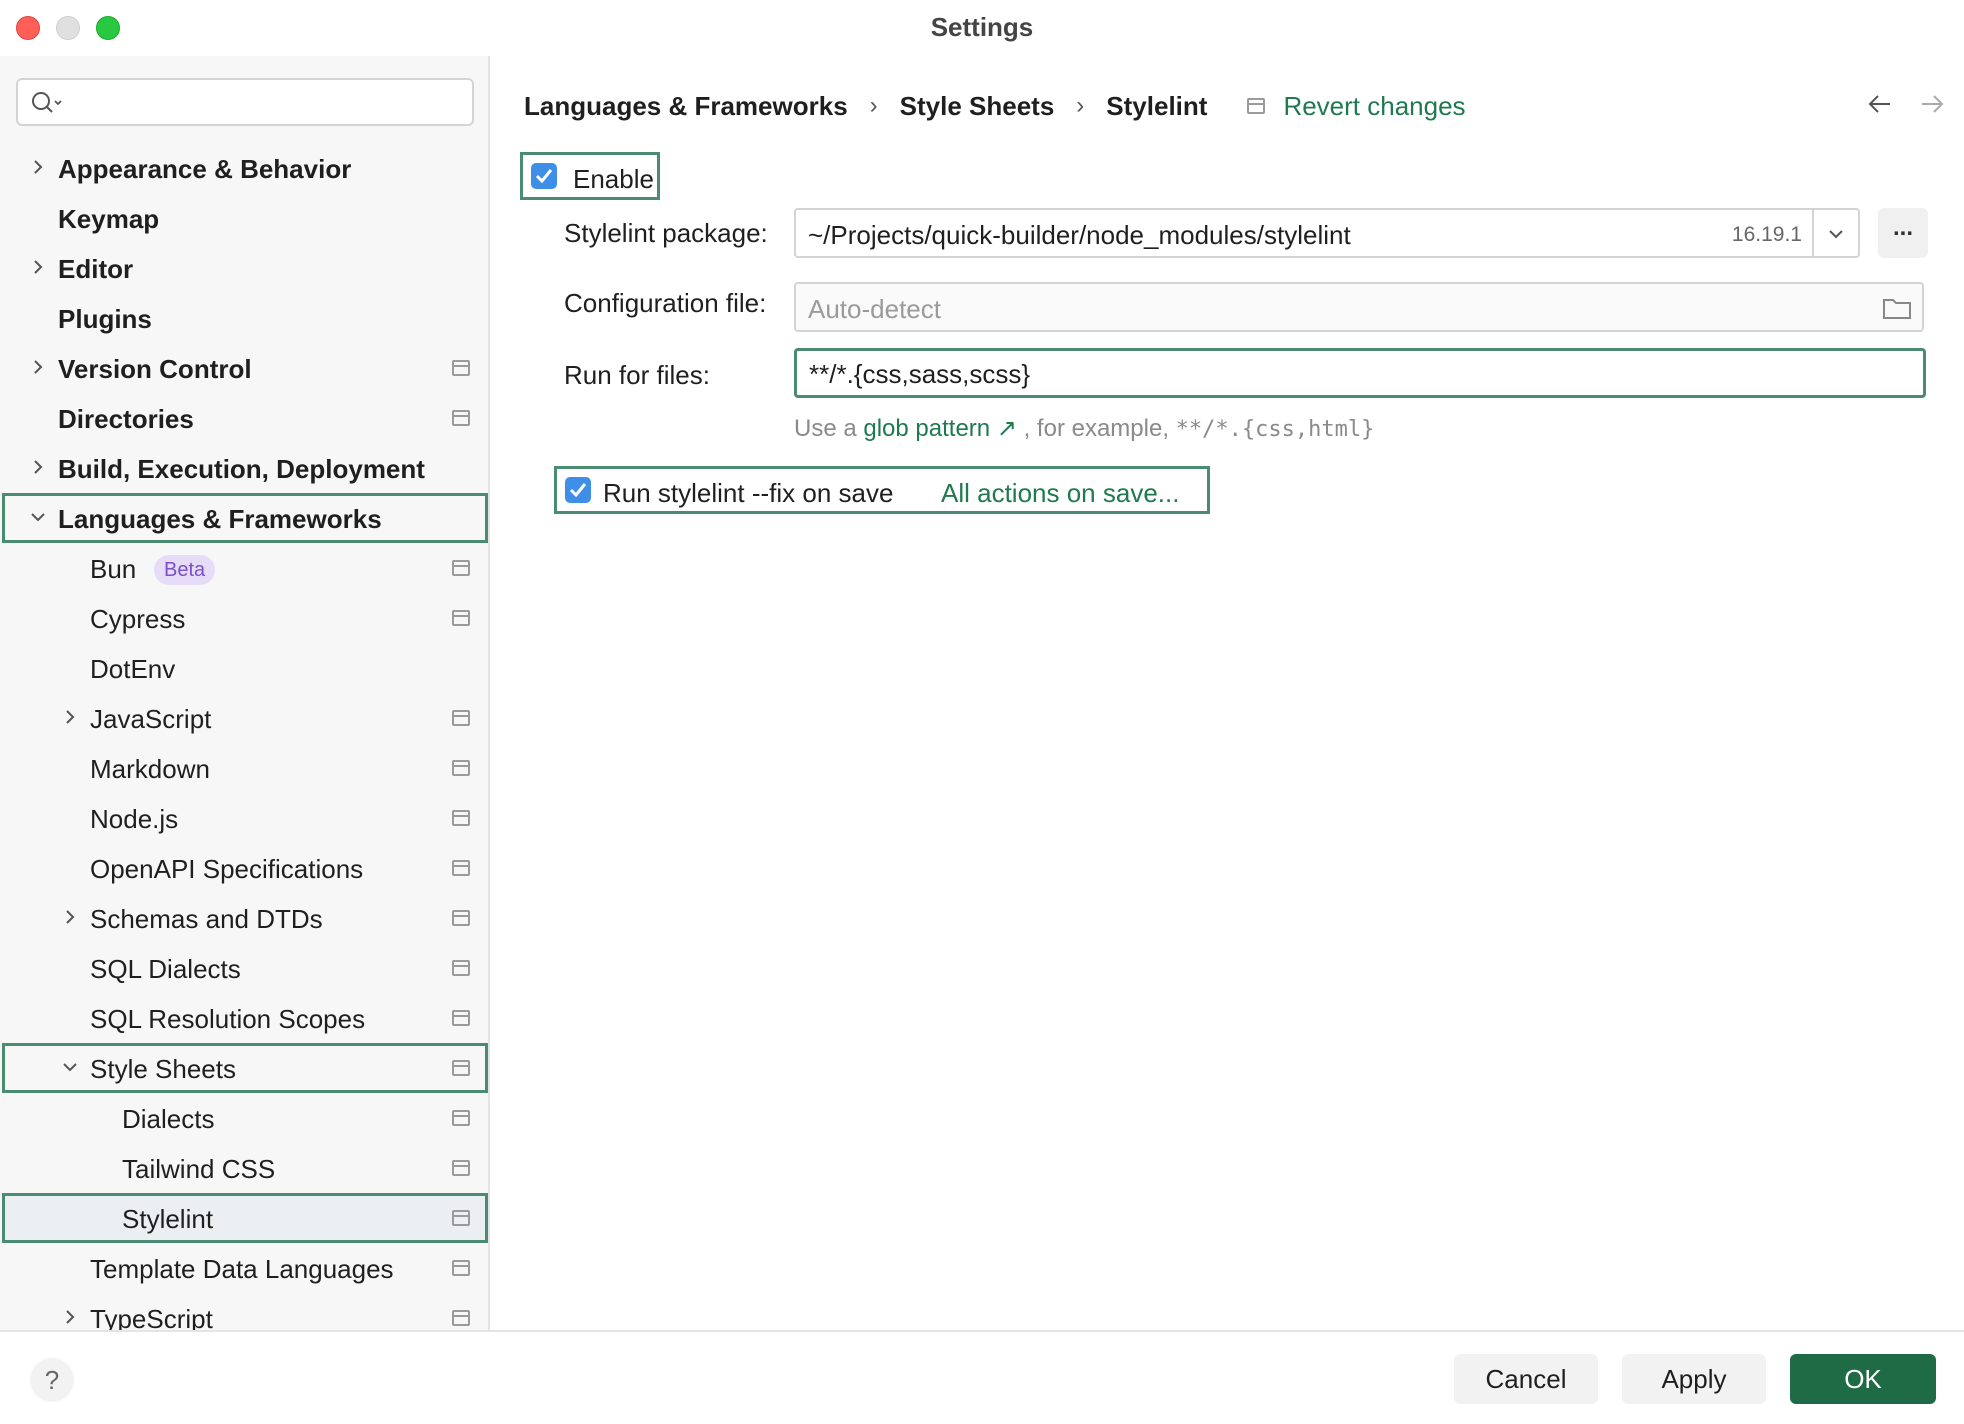  I want to click on folder-icon, so click(1897, 308).